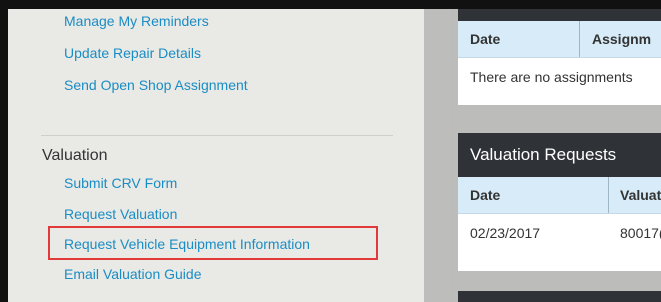 This screenshot has height=302, width=661. I want to click on valuation-requests-header: Valuation Requests, so click(559, 155).